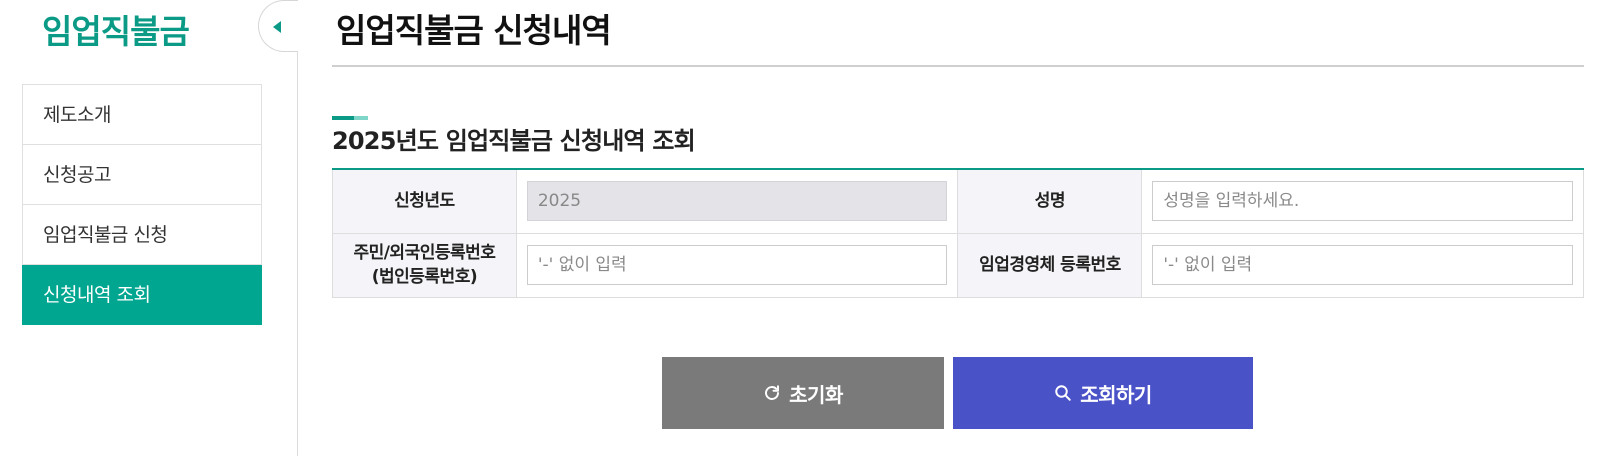  I want to click on business-id-input, so click(1362, 265).